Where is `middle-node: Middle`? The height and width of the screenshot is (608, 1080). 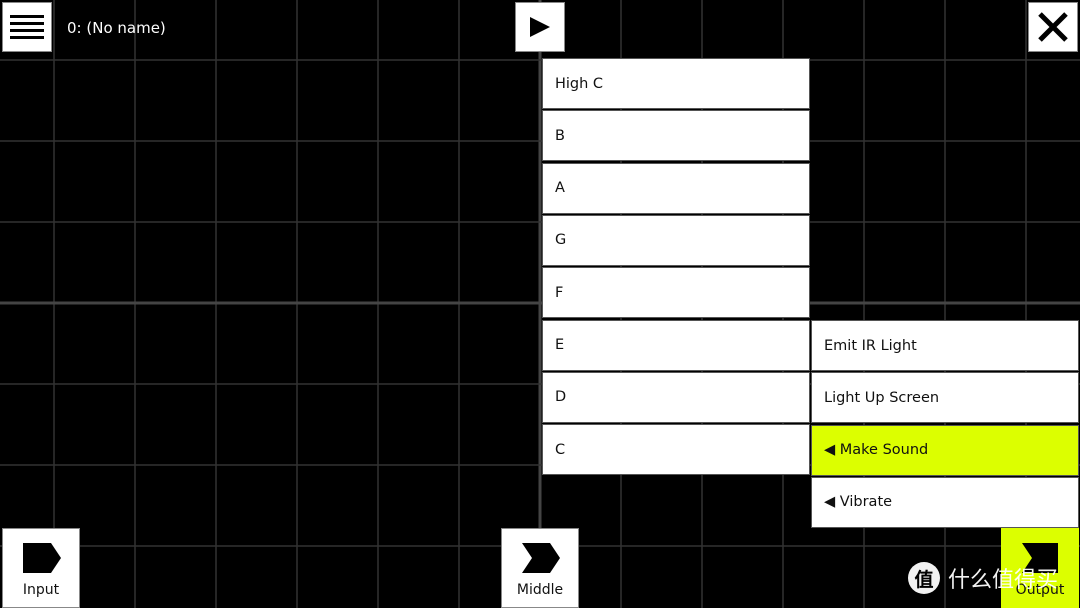 middle-node: Middle is located at coordinates (540, 568).